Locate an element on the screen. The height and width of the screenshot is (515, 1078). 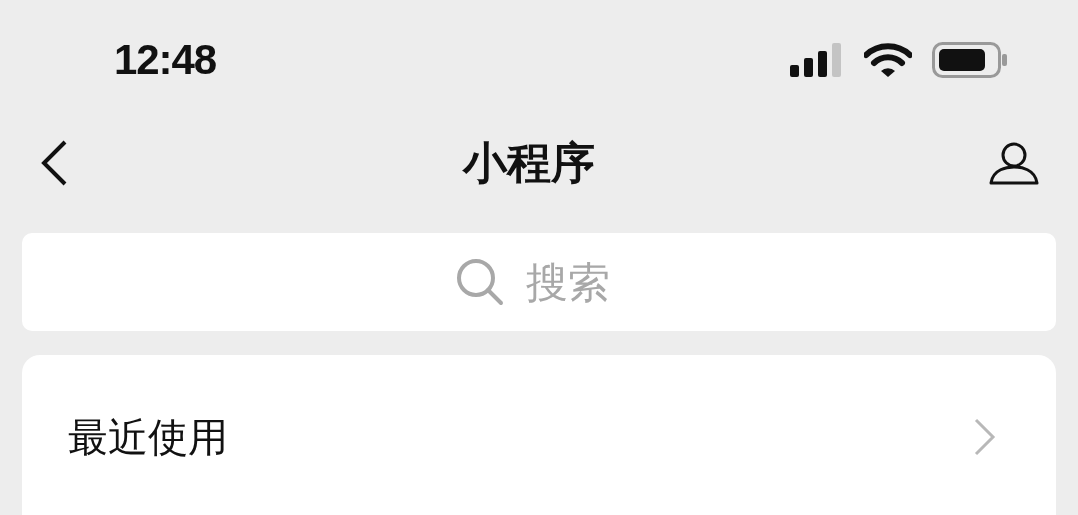
page-title: 小程序 is located at coordinates (529, 163).